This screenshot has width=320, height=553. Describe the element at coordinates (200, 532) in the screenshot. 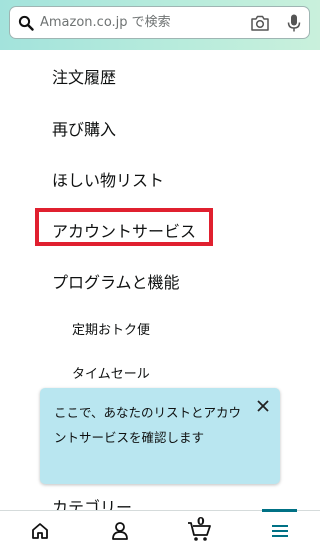

I see `nav-cart-button: 0` at that location.